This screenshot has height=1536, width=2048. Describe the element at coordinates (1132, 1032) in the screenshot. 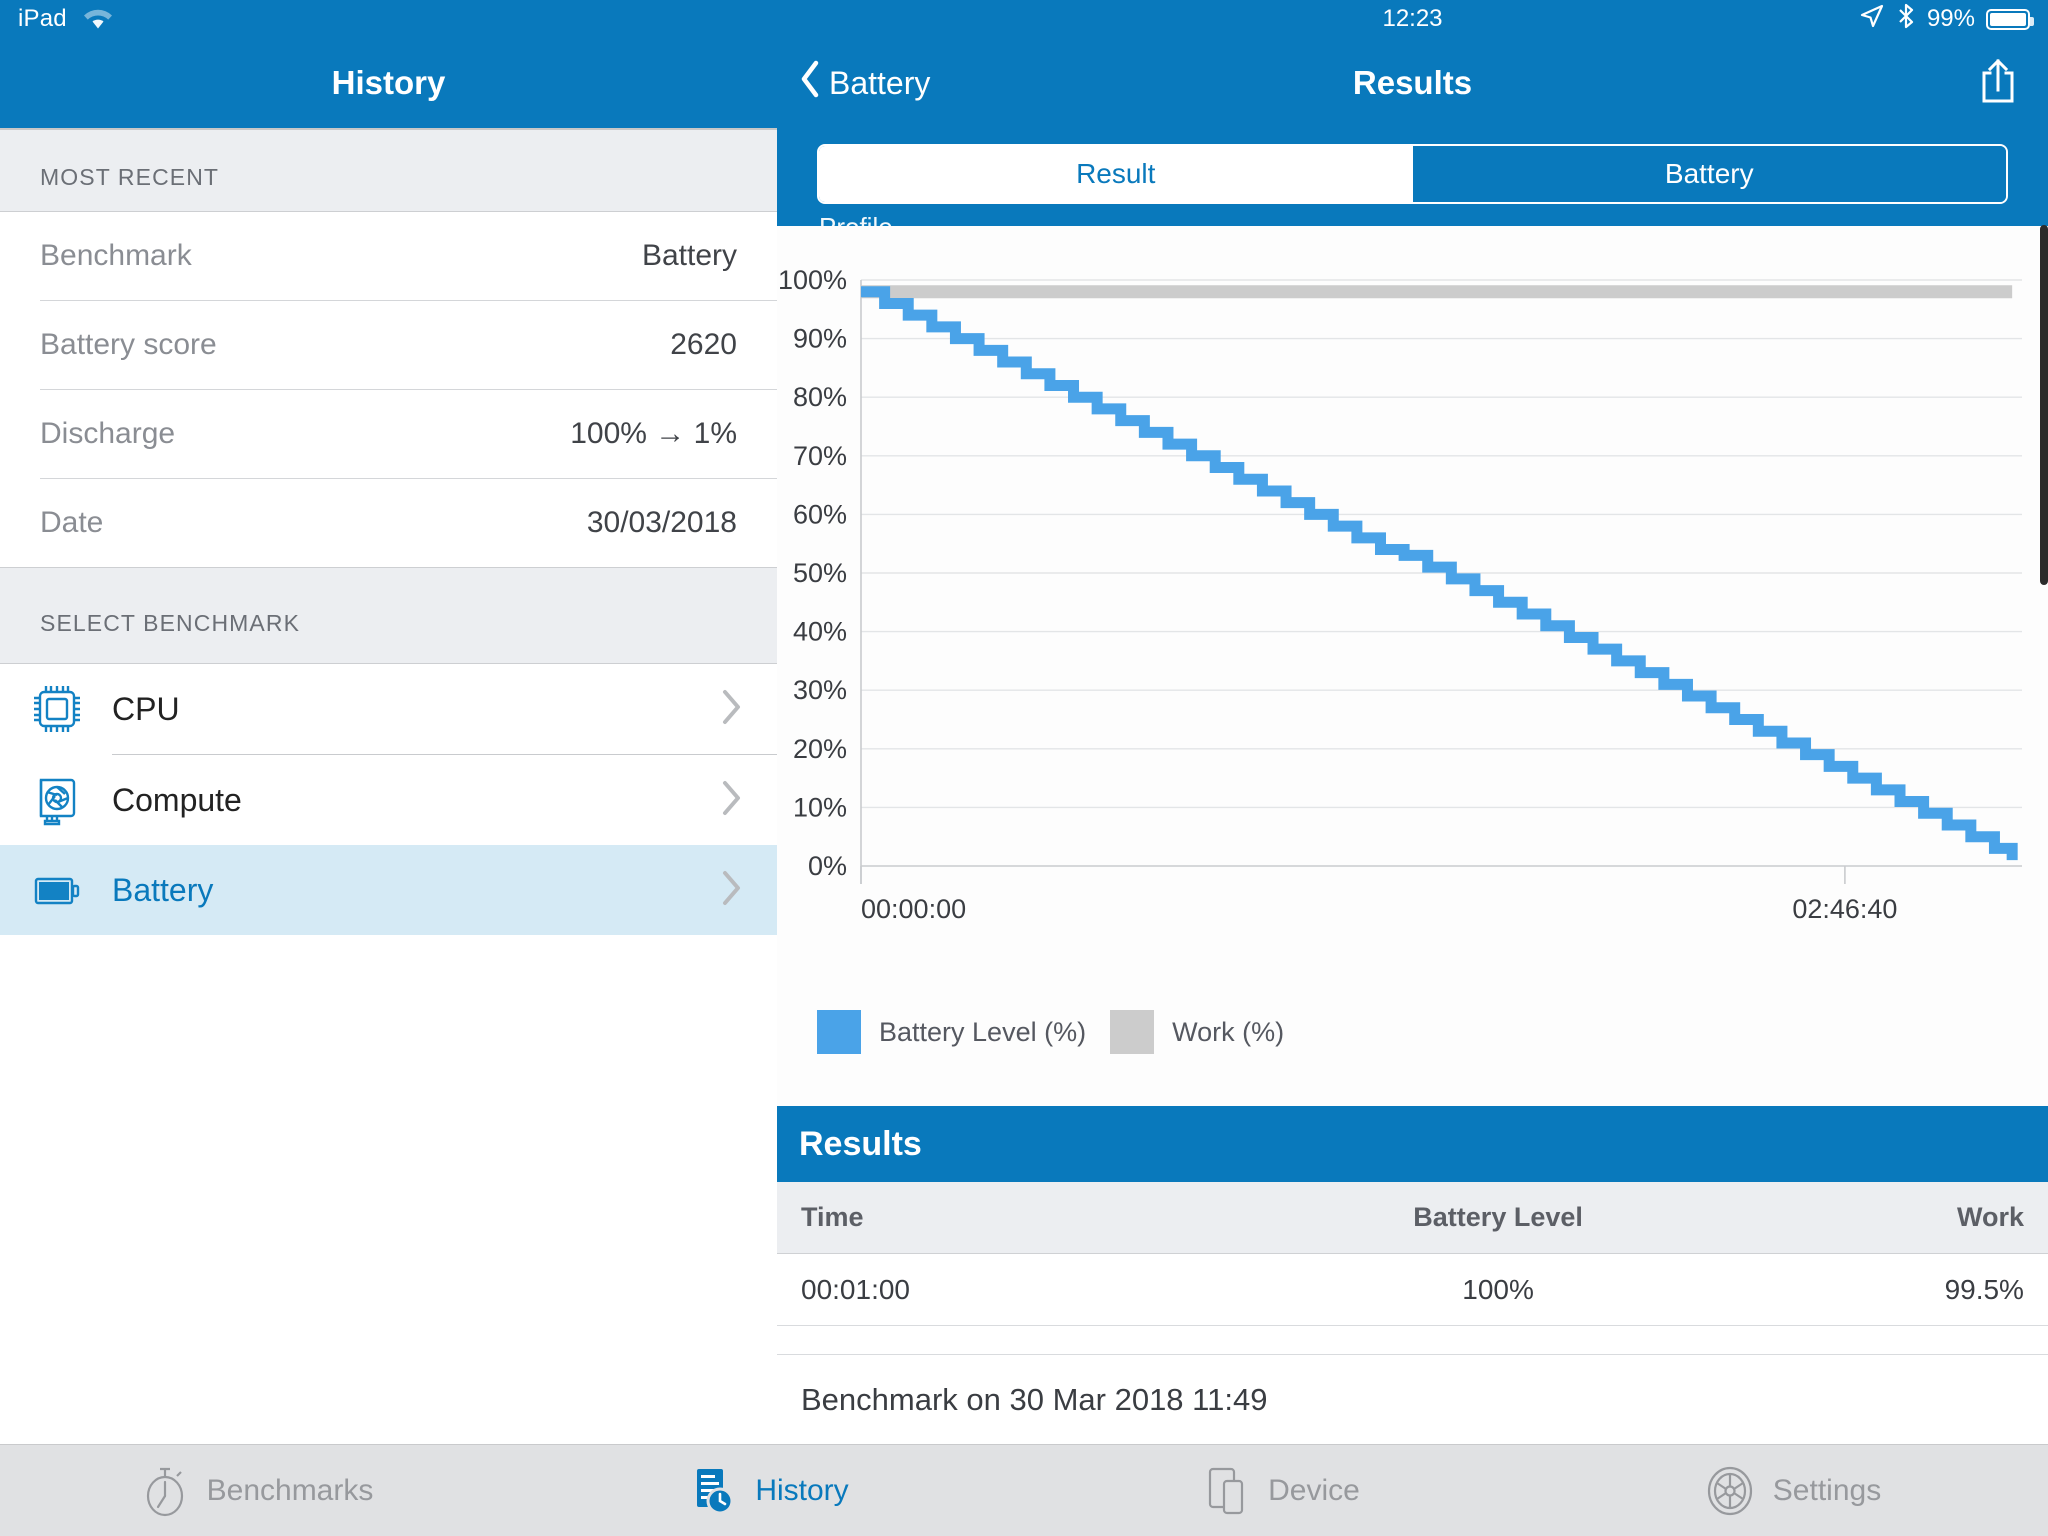

I see `legend-swatch-work` at that location.